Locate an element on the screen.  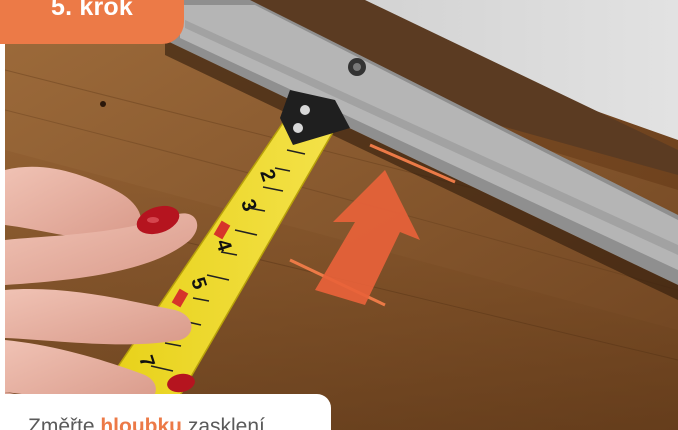
step-badge: 5. krok is located at coordinates (92, 22).